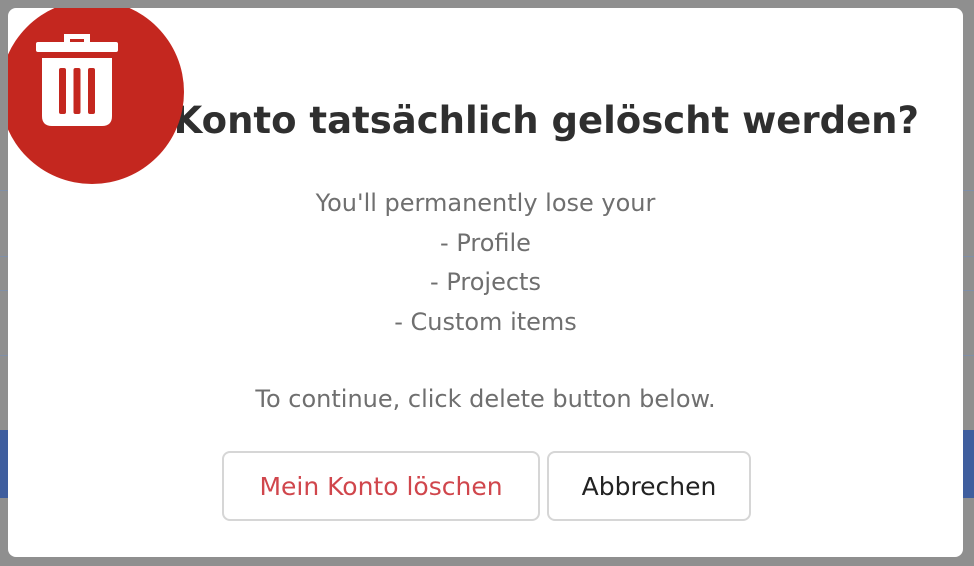 The image size is (974, 566). What do you see at coordinates (485, 321) in the screenshot?
I see `loss-item: - Custom items` at bounding box center [485, 321].